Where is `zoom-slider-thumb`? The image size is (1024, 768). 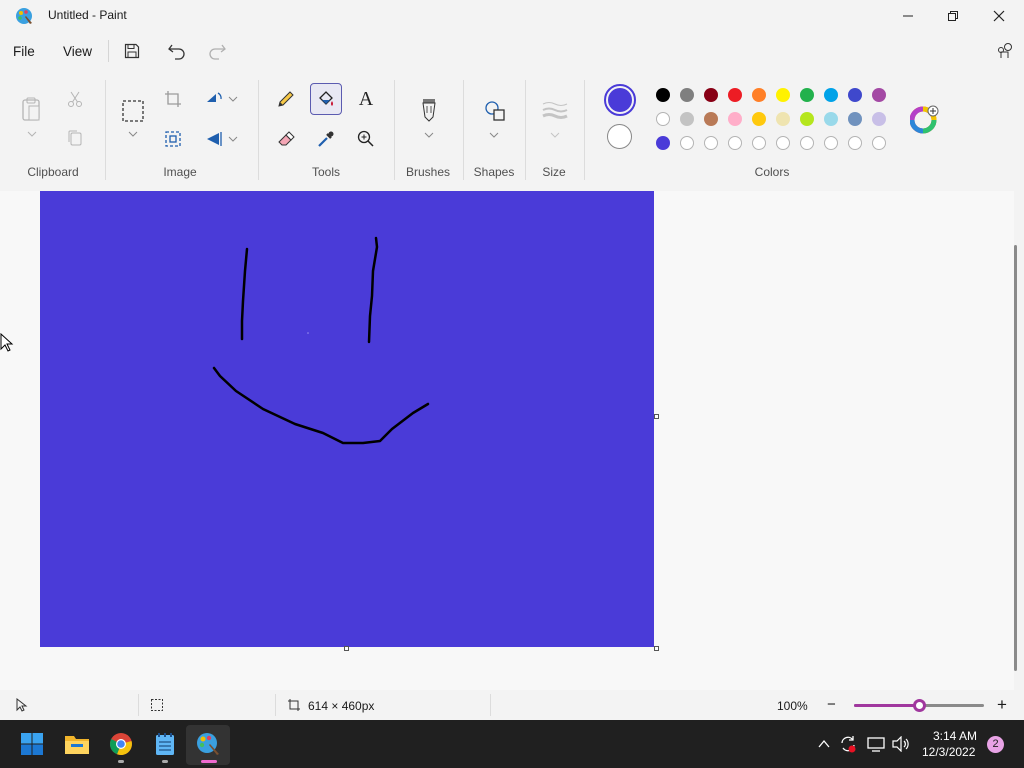
zoom-slider-thumb is located at coordinates (919, 705).